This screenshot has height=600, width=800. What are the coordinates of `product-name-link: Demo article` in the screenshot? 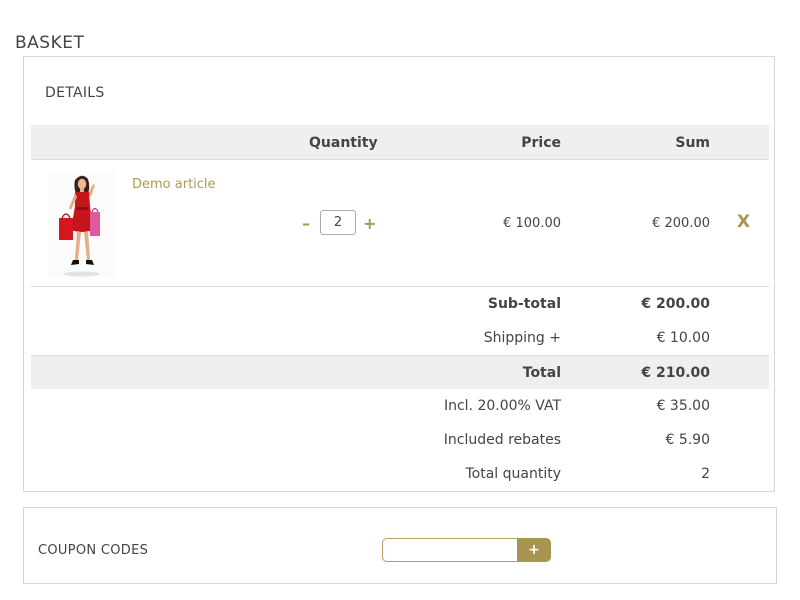 It's located at (174, 184).